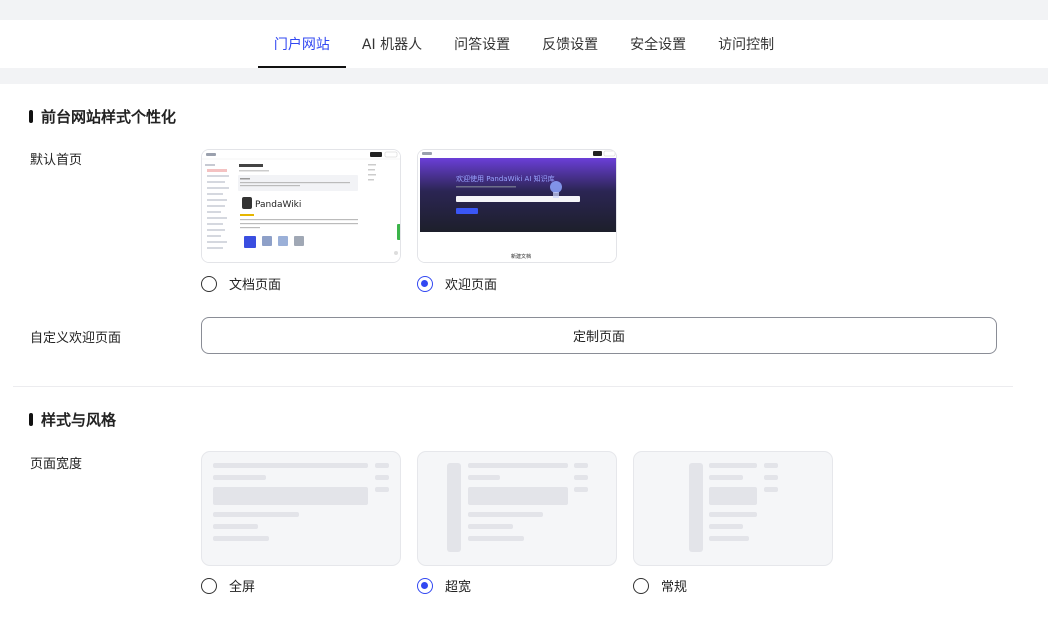  Describe the element at coordinates (209, 283) in the screenshot. I see `radio-doc-page` at that location.